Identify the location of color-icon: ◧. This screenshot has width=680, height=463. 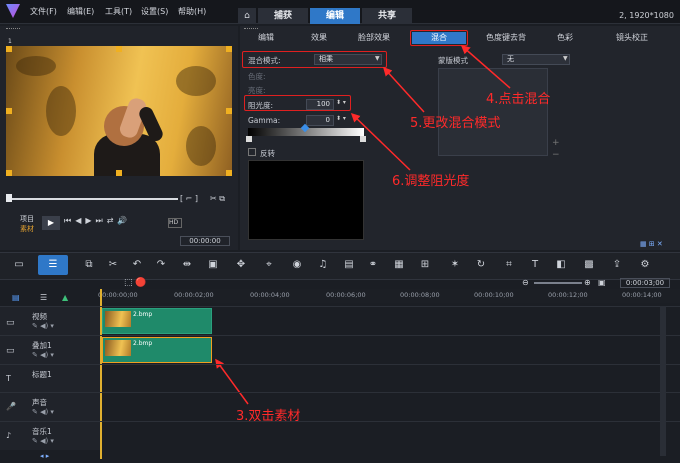
(561, 265).